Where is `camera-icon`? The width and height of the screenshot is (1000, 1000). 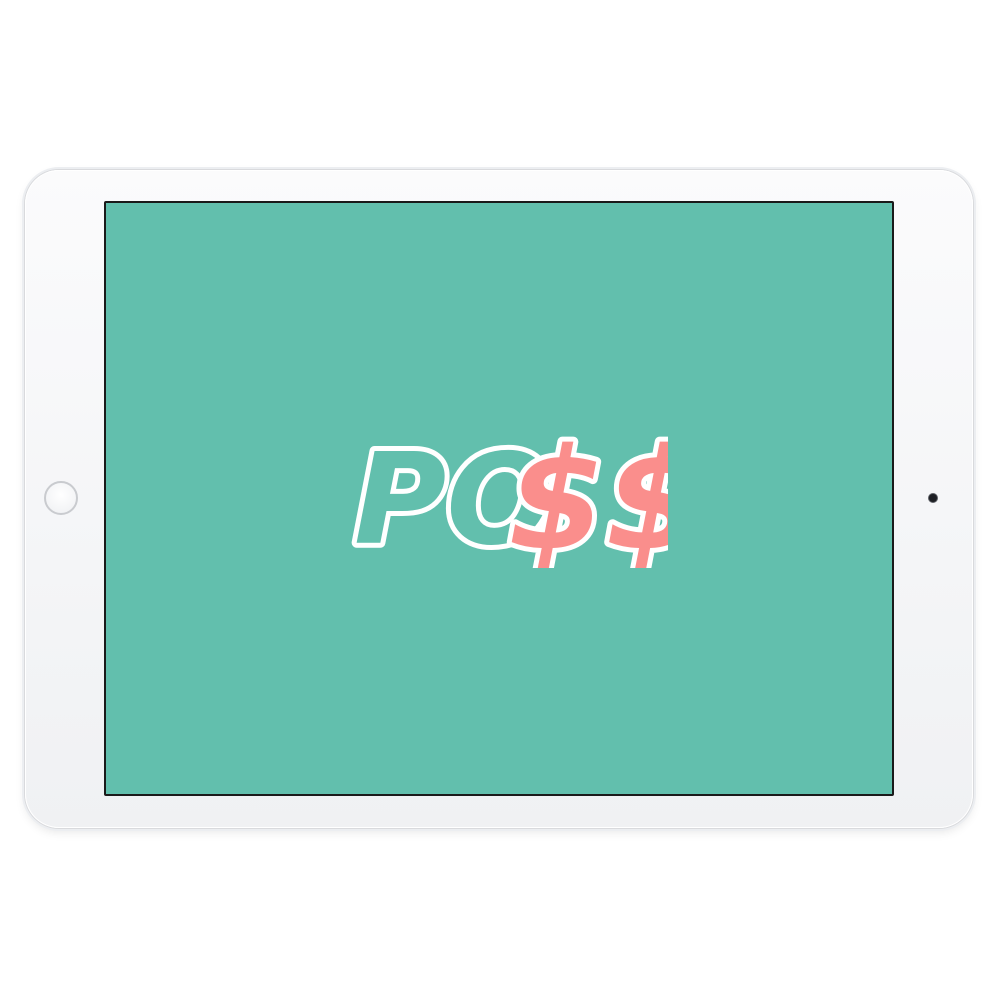 camera-icon is located at coordinates (933, 498).